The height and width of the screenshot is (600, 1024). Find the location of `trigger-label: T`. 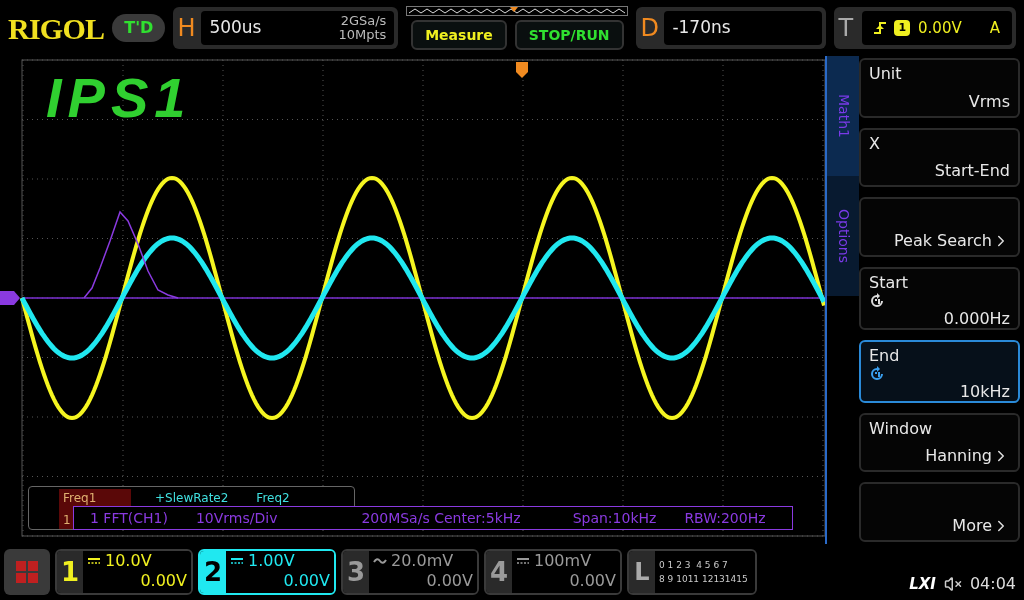

trigger-label: T is located at coordinates (846, 28).